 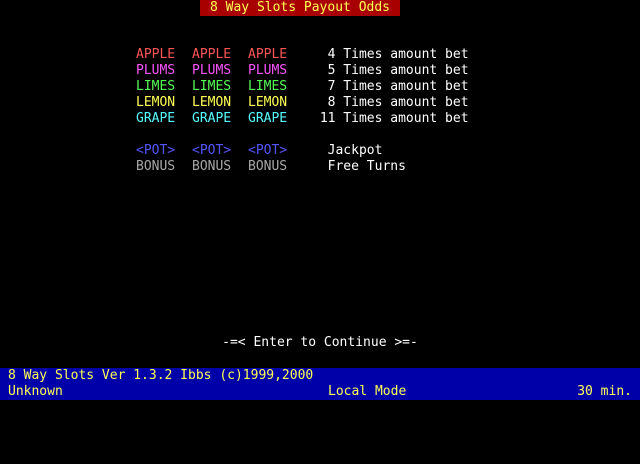 What do you see at coordinates (302, 87) in the screenshot?
I see `odds-row-limes: LIMES LIMES LIMES 7 Times amount bet` at bounding box center [302, 87].